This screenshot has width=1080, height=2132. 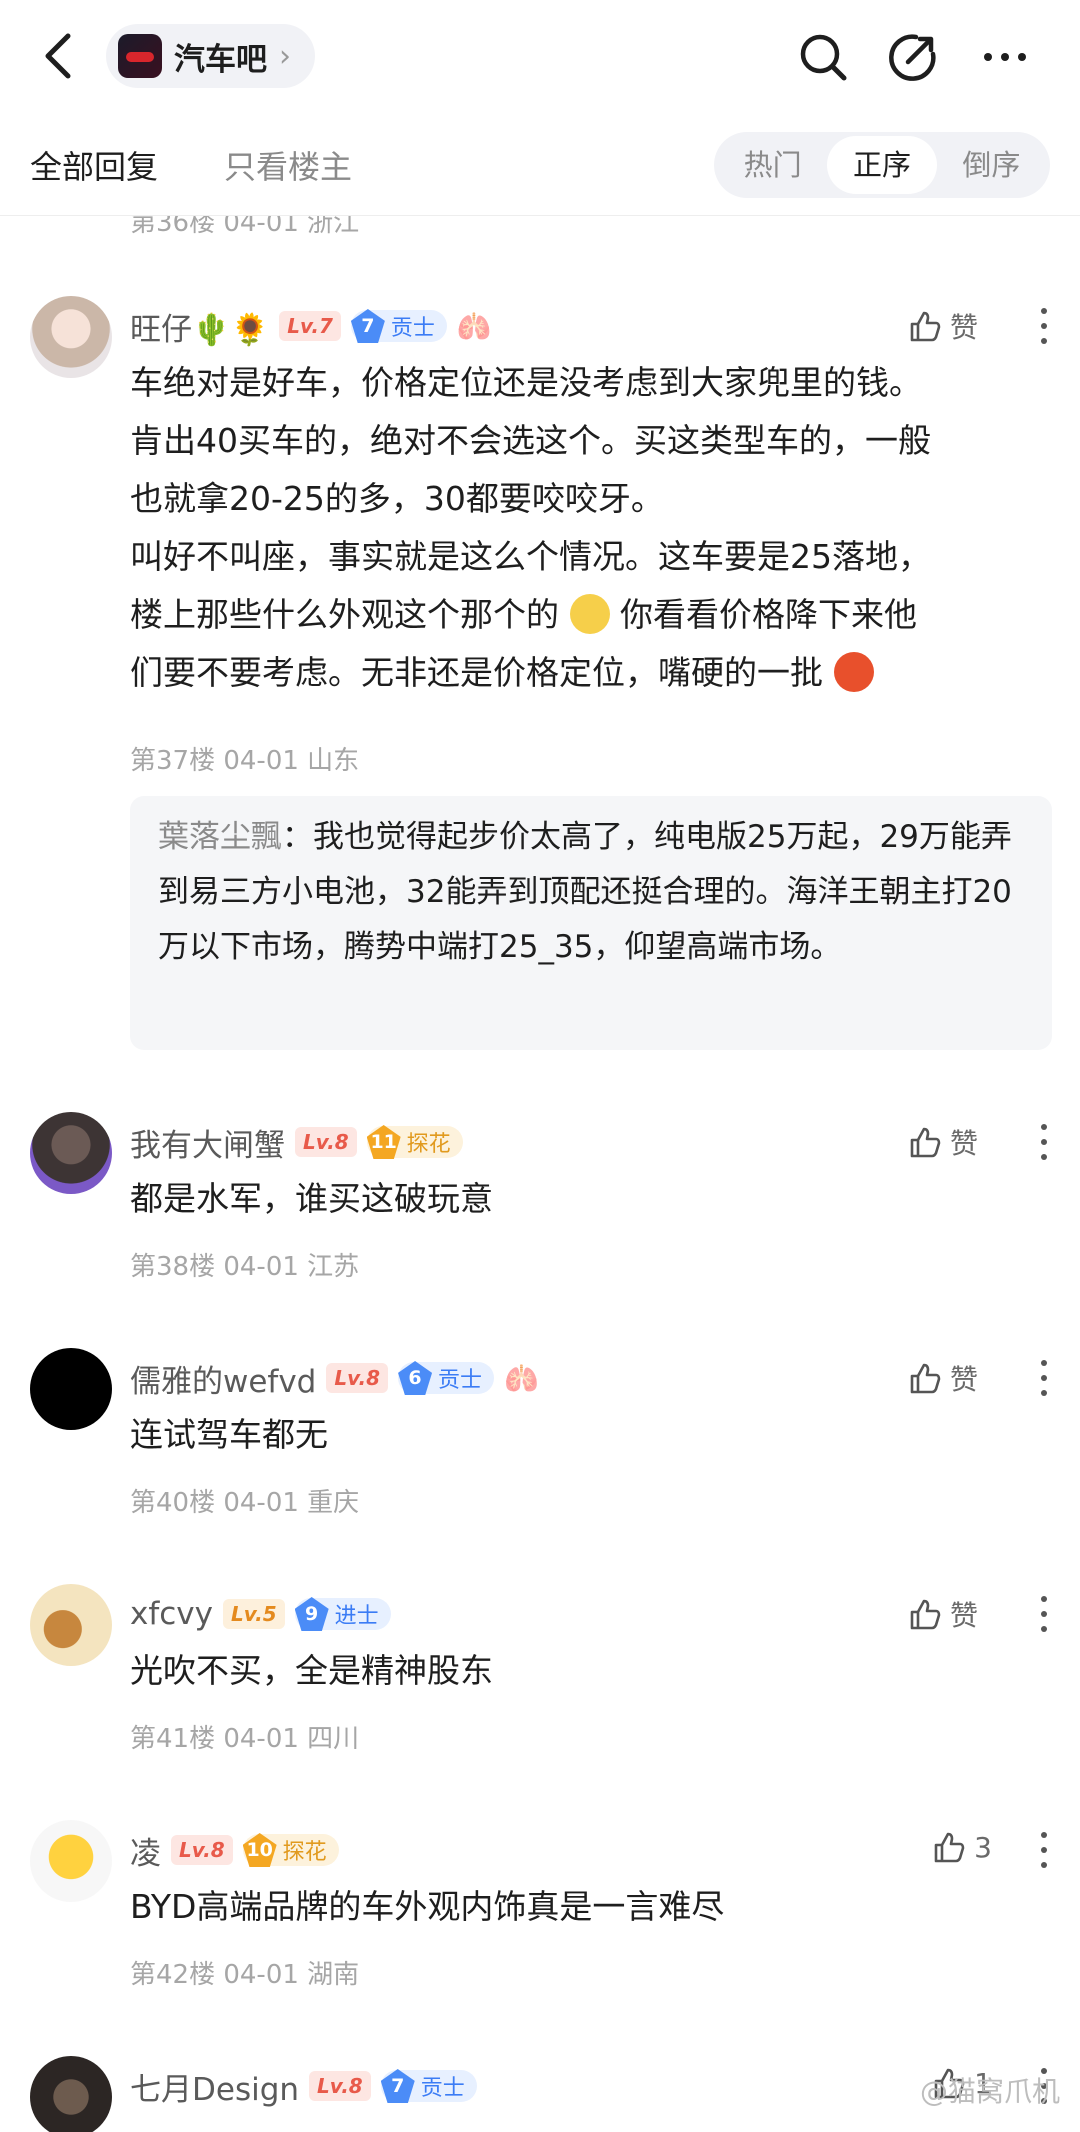 What do you see at coordinates (220, 837) in the screenshot?
I see `sub-reply-username: 葉落尘飄` at bounding box center [220, 837].